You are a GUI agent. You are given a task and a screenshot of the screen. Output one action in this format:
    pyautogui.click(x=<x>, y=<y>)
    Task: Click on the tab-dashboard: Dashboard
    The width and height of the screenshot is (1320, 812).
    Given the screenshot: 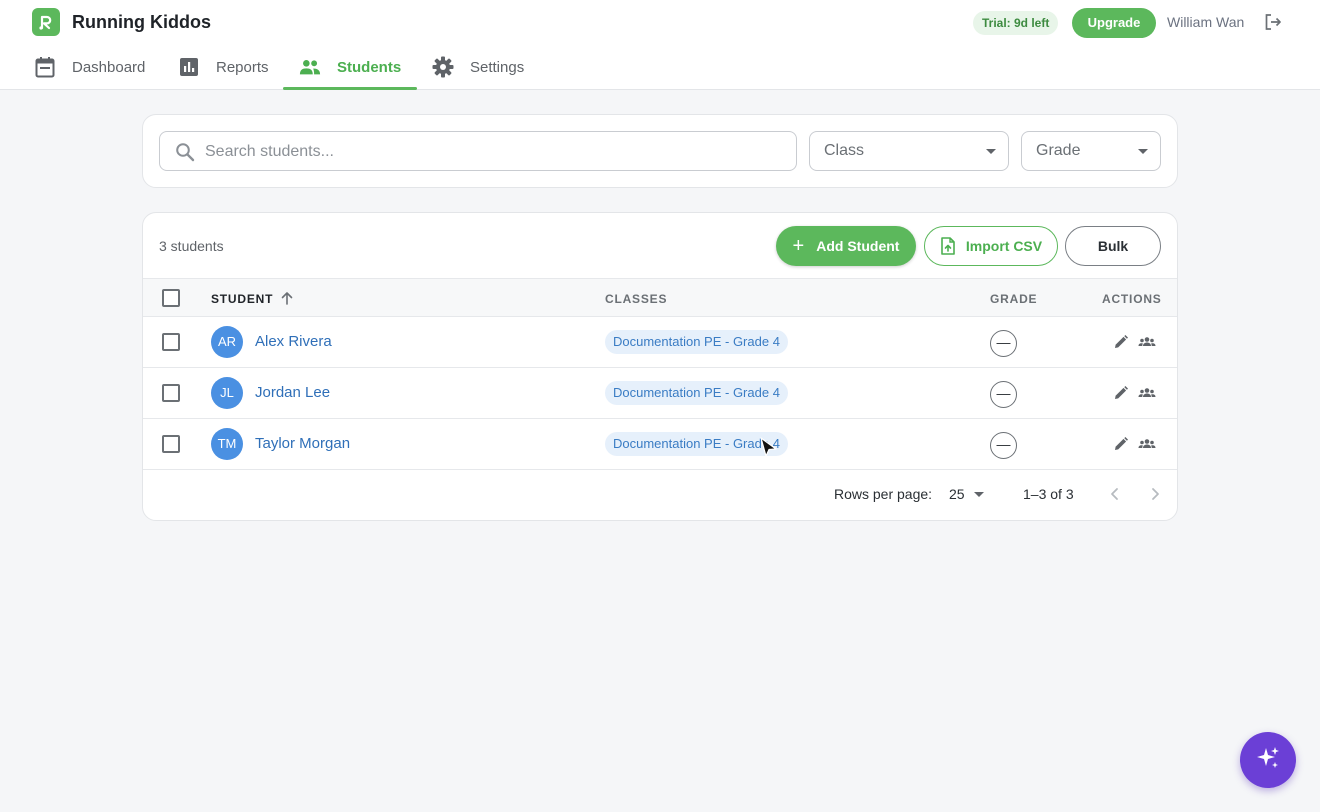 What is the action you would take?
    pyautogui.click(x=89, y=67)
    